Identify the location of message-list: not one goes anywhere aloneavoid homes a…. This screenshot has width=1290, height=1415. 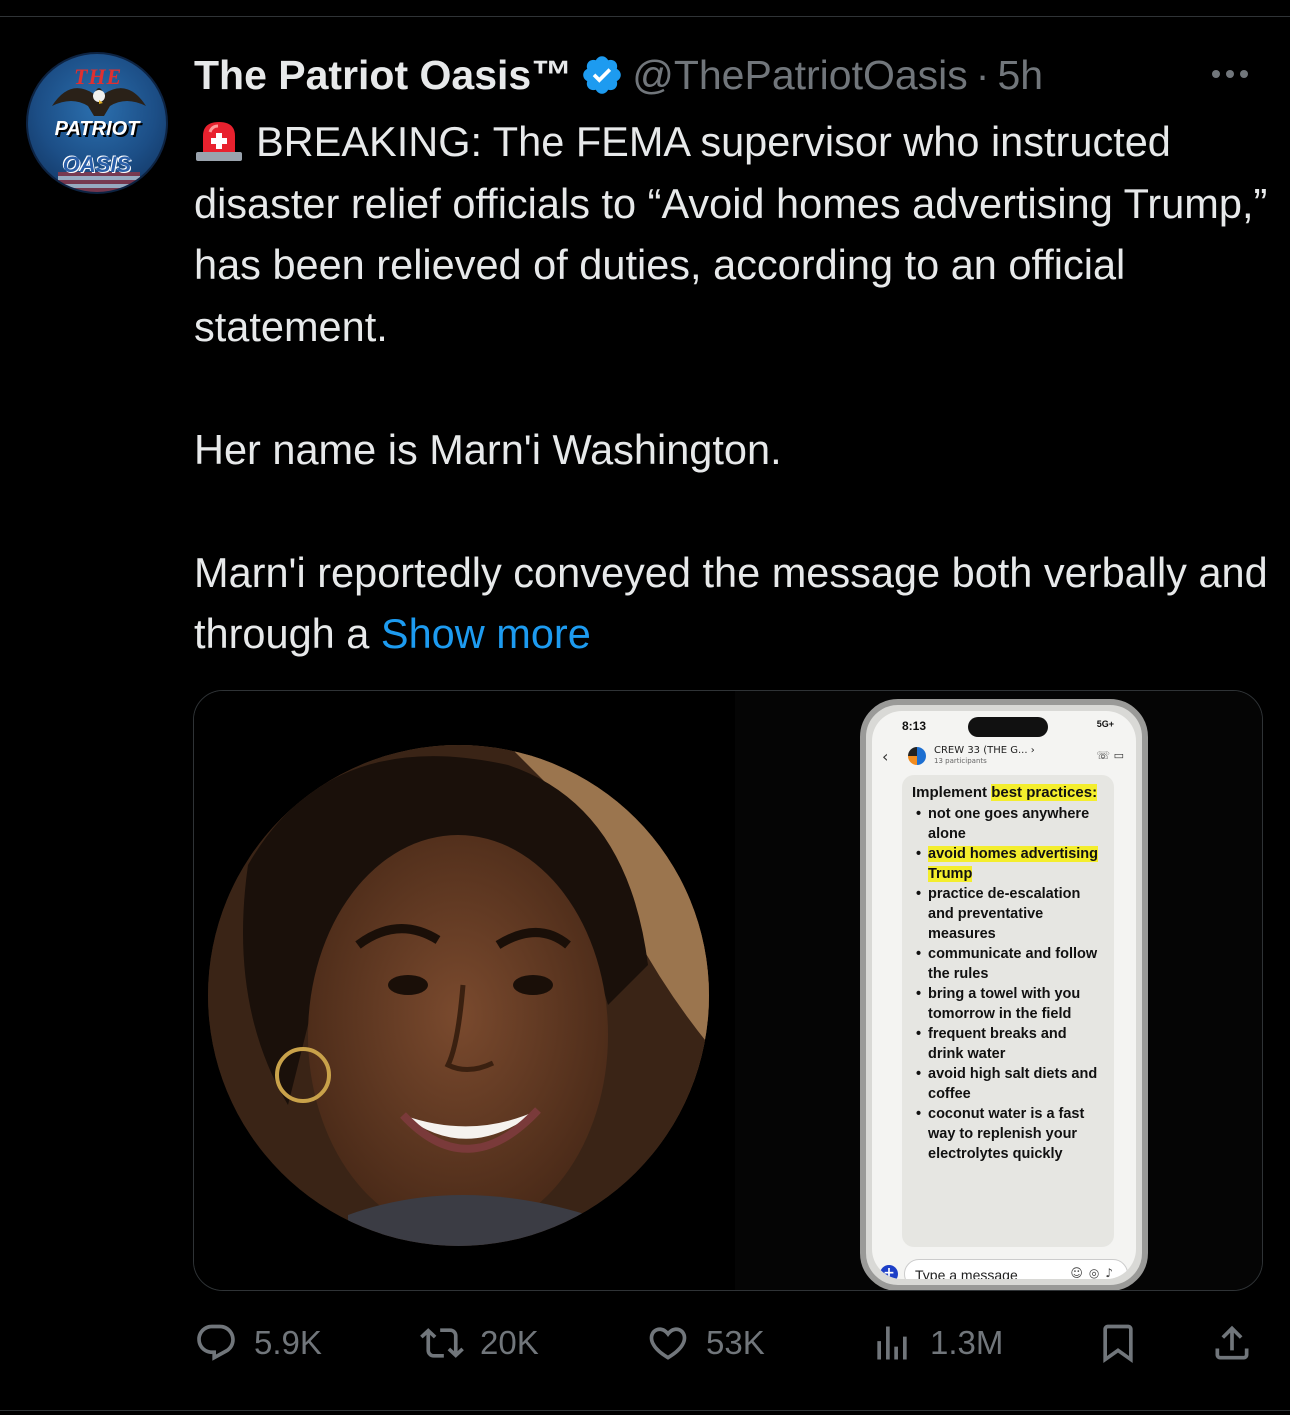
(1008, 984).